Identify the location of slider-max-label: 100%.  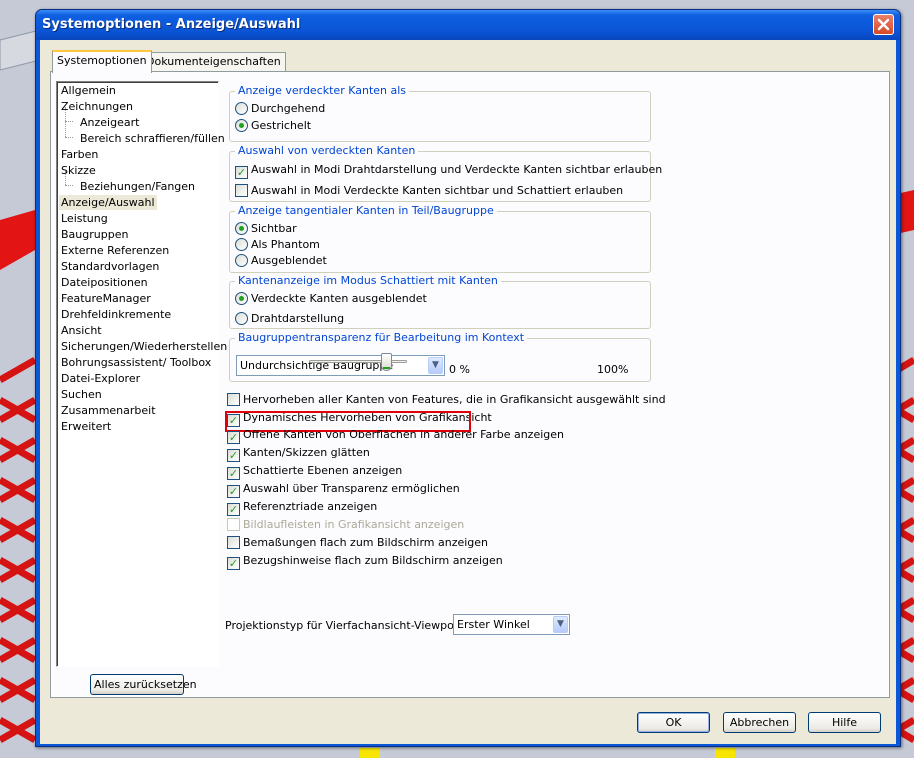
(613, 369).